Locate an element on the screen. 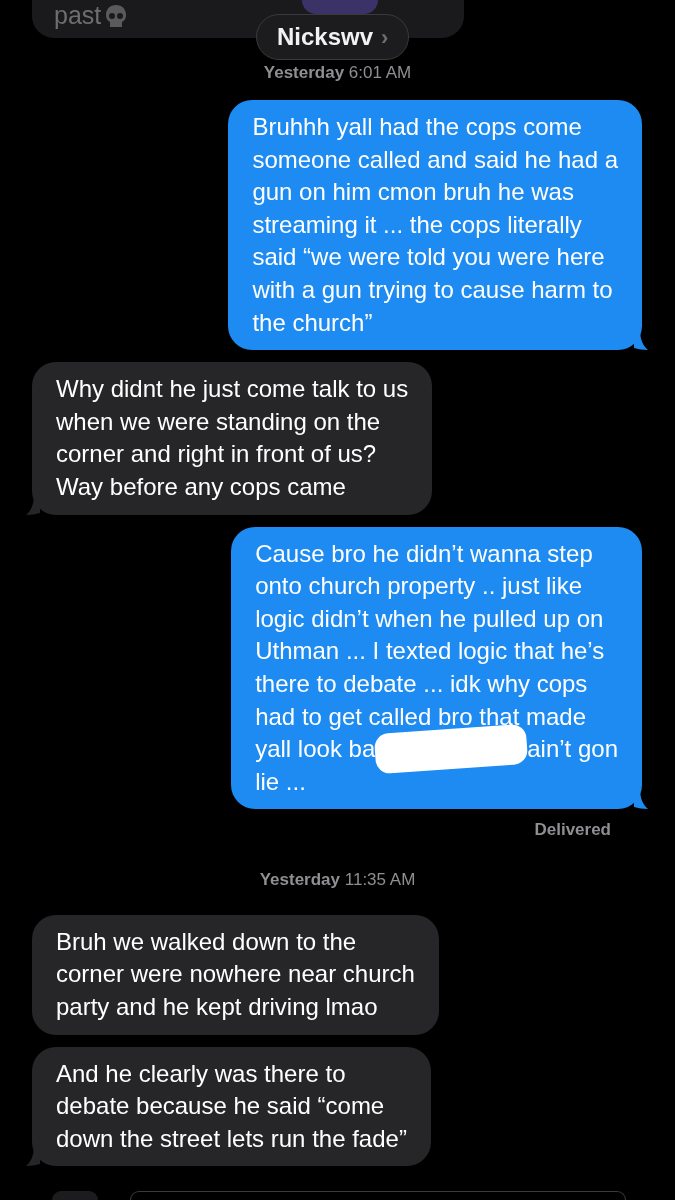 The height and width of the screenshot is (1200, 675). message-text: Bruh we walked down to the corner were nowhere near church party and he kept driving lmao is located at coordinates (235, 974).